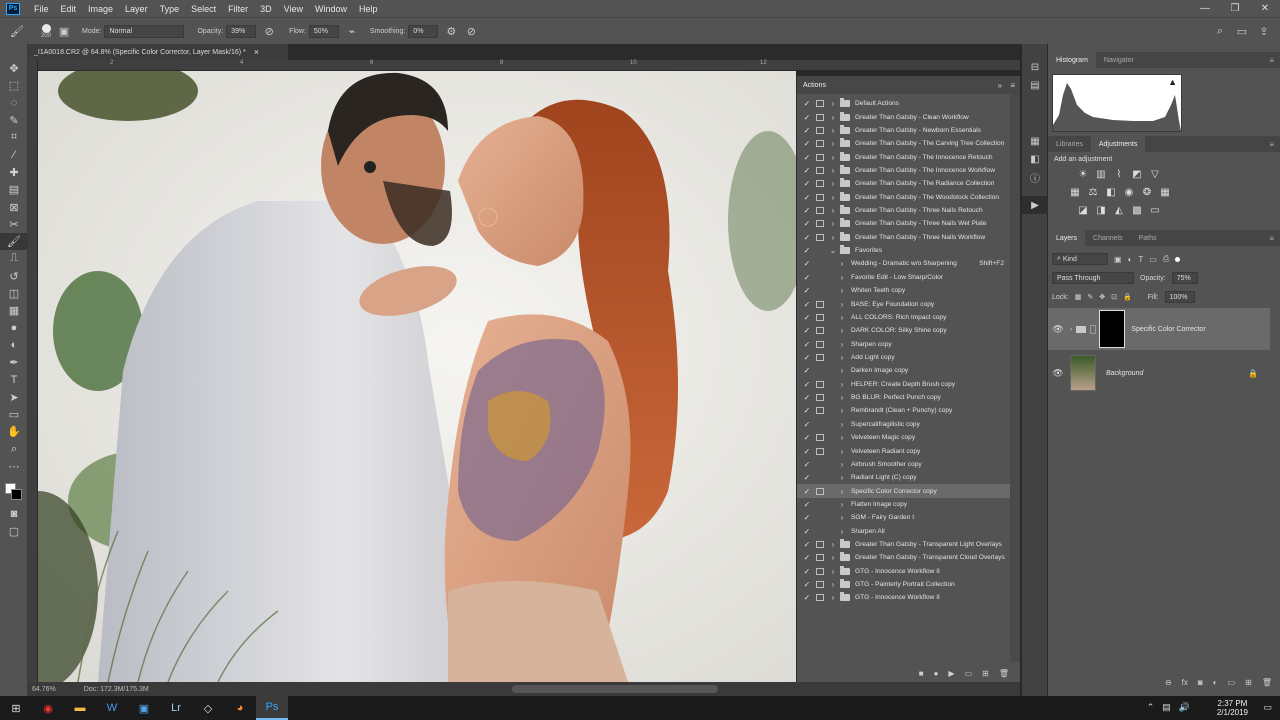 The height and width of the screenshot is (720, 1280). Describe the element at coordinates (1071, 329) in the screenshot. I see `group-expand-icon: ›` at that location.